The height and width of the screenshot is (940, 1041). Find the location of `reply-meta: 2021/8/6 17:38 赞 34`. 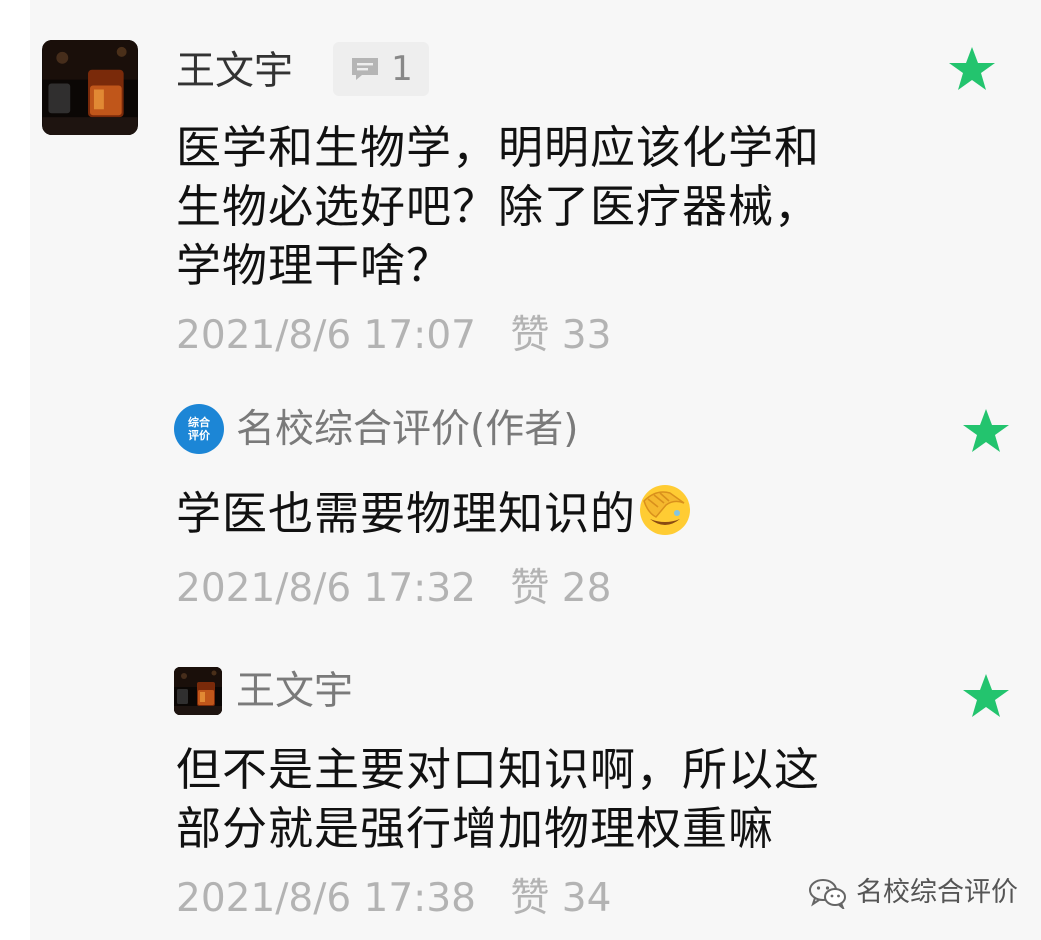

reply-meta: 2021/8/6 17:38 赞 34 is located at coordinates (393, 899).